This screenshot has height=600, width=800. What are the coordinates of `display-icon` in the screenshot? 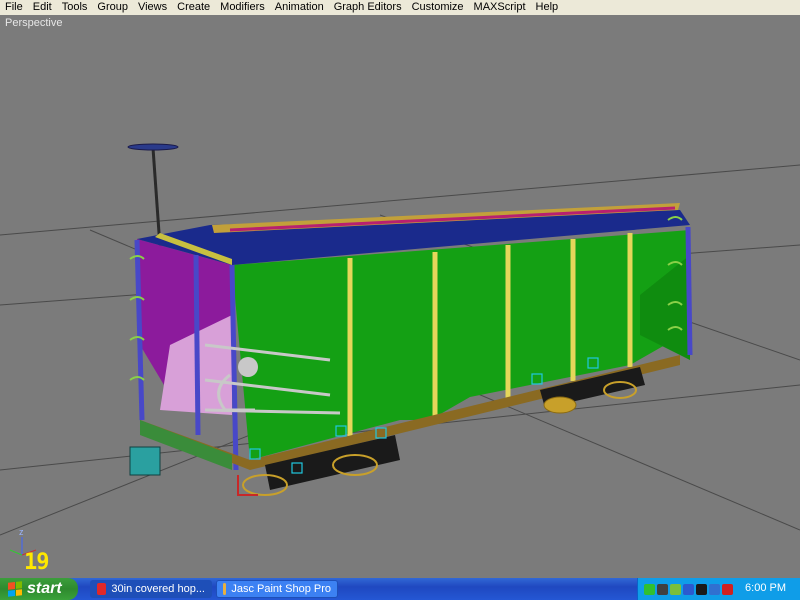 It's located at (662, 589).